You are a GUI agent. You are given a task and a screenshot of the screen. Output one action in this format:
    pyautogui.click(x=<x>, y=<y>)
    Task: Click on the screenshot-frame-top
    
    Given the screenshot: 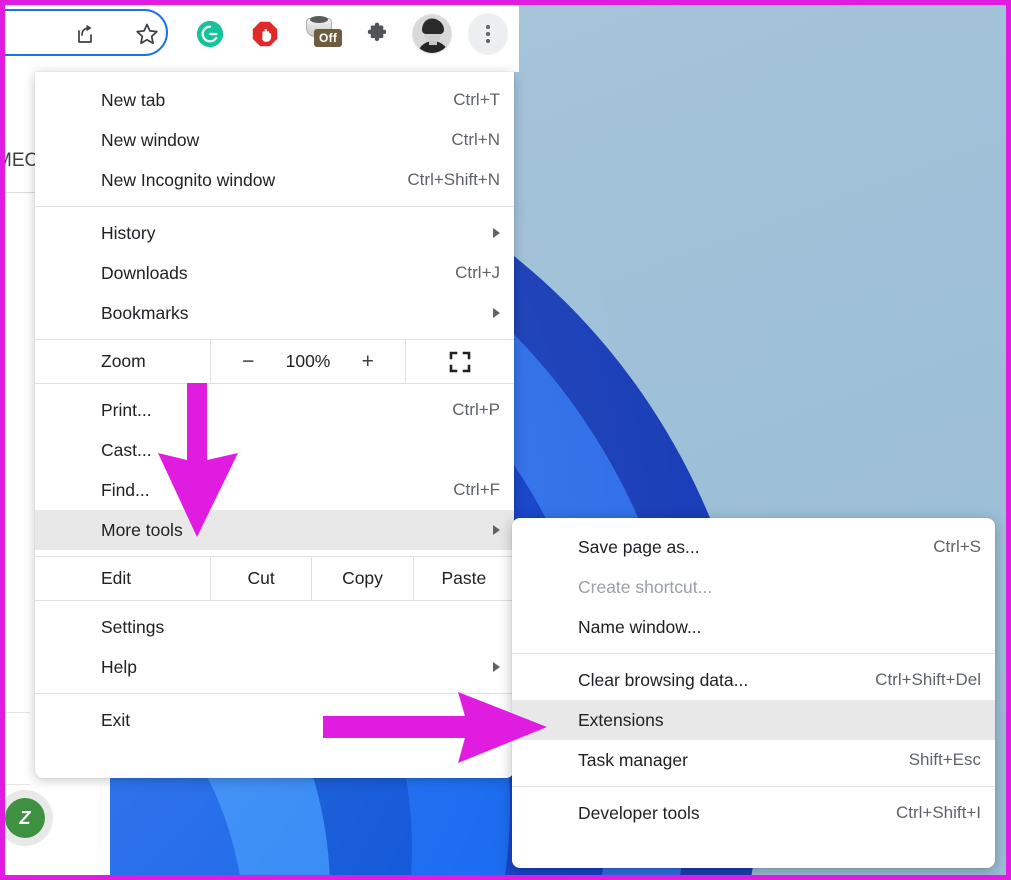 What is the action you would take?
    pyautogui.click(x=505, y=2)
    